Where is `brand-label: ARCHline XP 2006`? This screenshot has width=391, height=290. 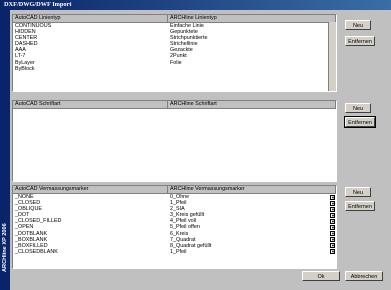
brand-label: ARCHline XP 2006 is located at coordinates (5, 247).